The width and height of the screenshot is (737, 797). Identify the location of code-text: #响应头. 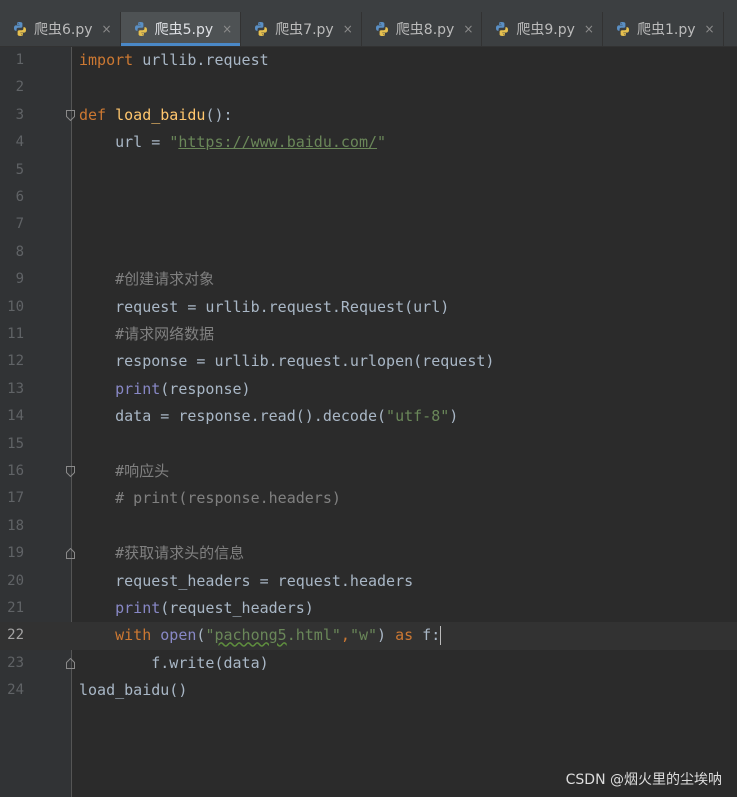
(124, 471).